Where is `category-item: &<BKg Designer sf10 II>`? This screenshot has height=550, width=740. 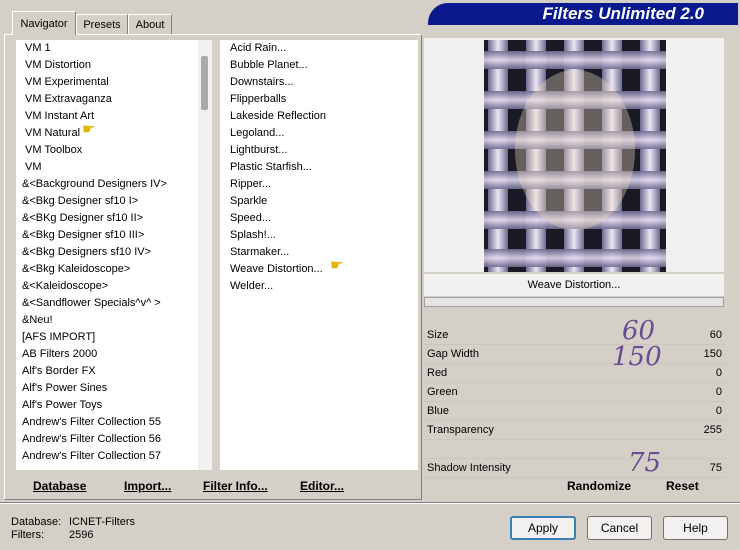
category-item: &<BKg Designer sf10 II> is located at coordinates (107, 218).